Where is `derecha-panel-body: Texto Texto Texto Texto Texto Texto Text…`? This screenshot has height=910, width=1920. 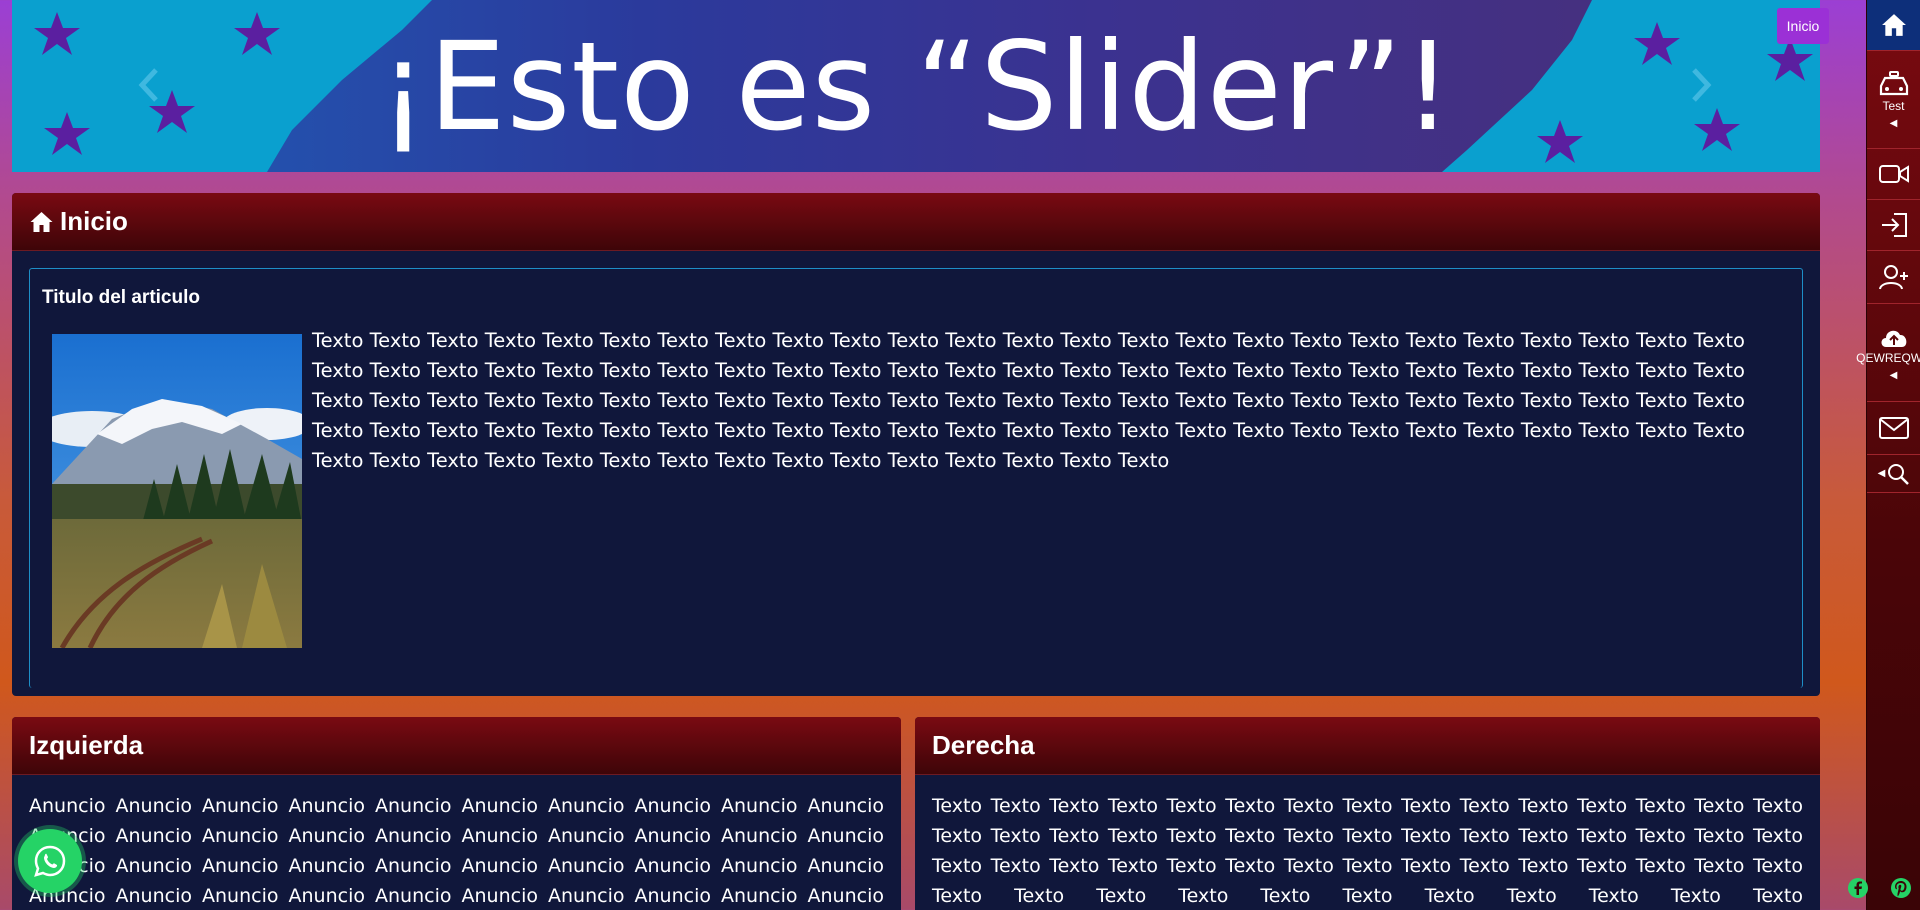
derecha-panel-body: Texto Texto Texto Texto Texto Texto Text… is located at coordinates (1367, 851).